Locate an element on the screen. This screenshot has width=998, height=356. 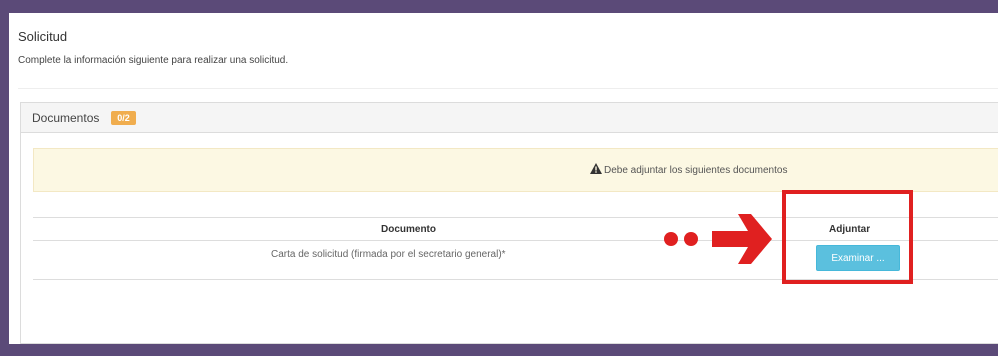
table-header-border is located at coordinates (515, 240).